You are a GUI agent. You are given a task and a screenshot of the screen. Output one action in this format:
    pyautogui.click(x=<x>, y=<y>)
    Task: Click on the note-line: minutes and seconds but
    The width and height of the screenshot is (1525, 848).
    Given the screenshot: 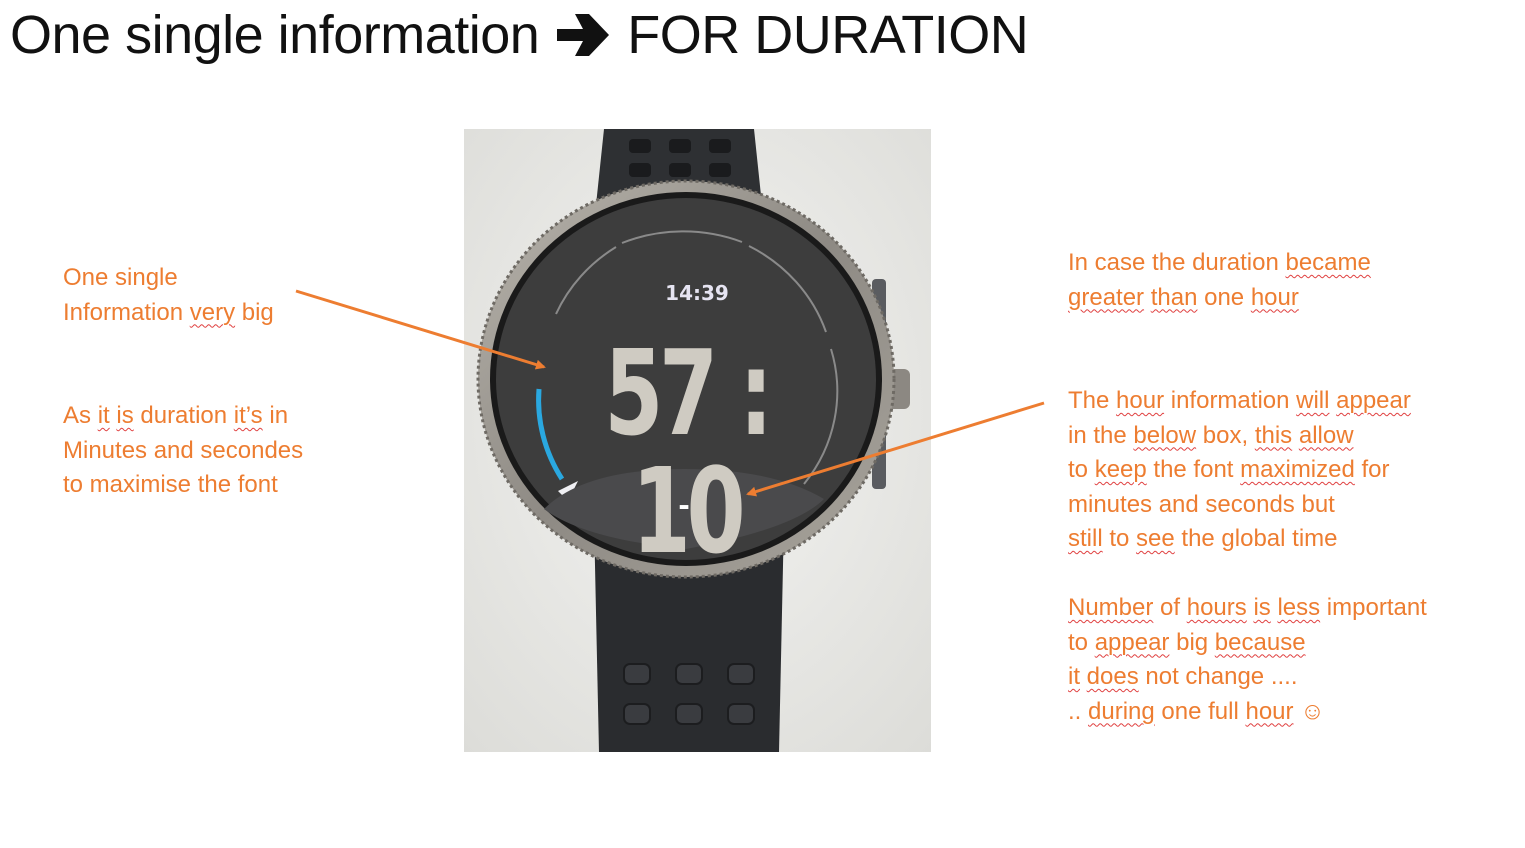 What is the action you would take?
    pyautogui.click(x=1201, y=504)
    